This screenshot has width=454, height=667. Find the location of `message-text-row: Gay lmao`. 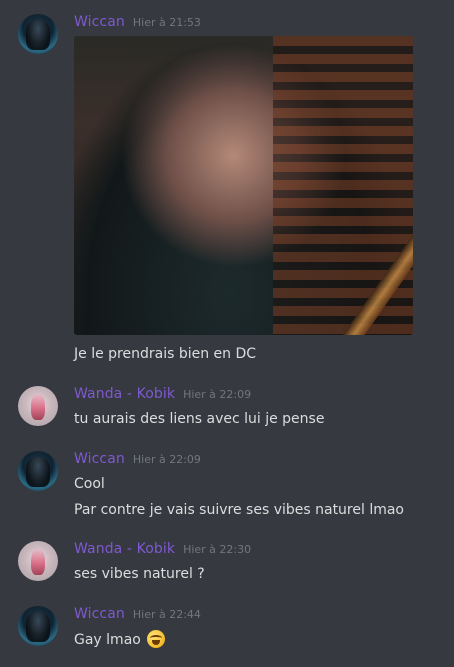

message-text-row: Gay lmao is located at coordinates (120, 639).